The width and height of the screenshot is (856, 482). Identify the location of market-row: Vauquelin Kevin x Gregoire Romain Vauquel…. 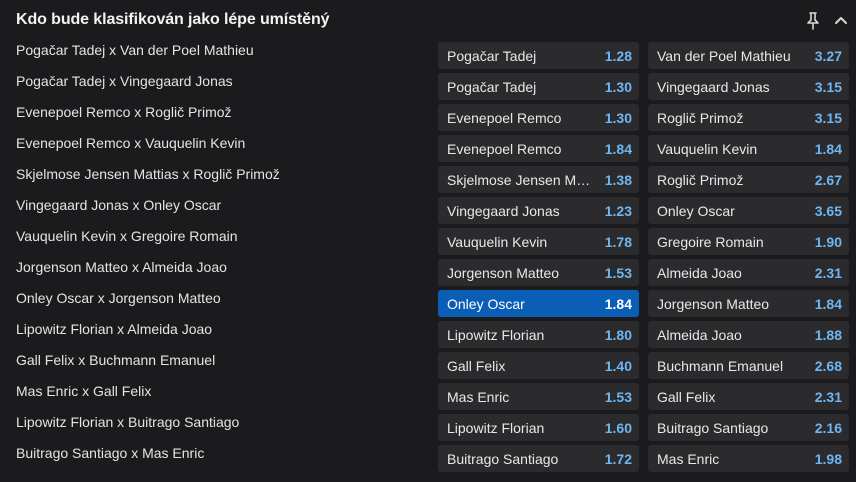
(428, 241).